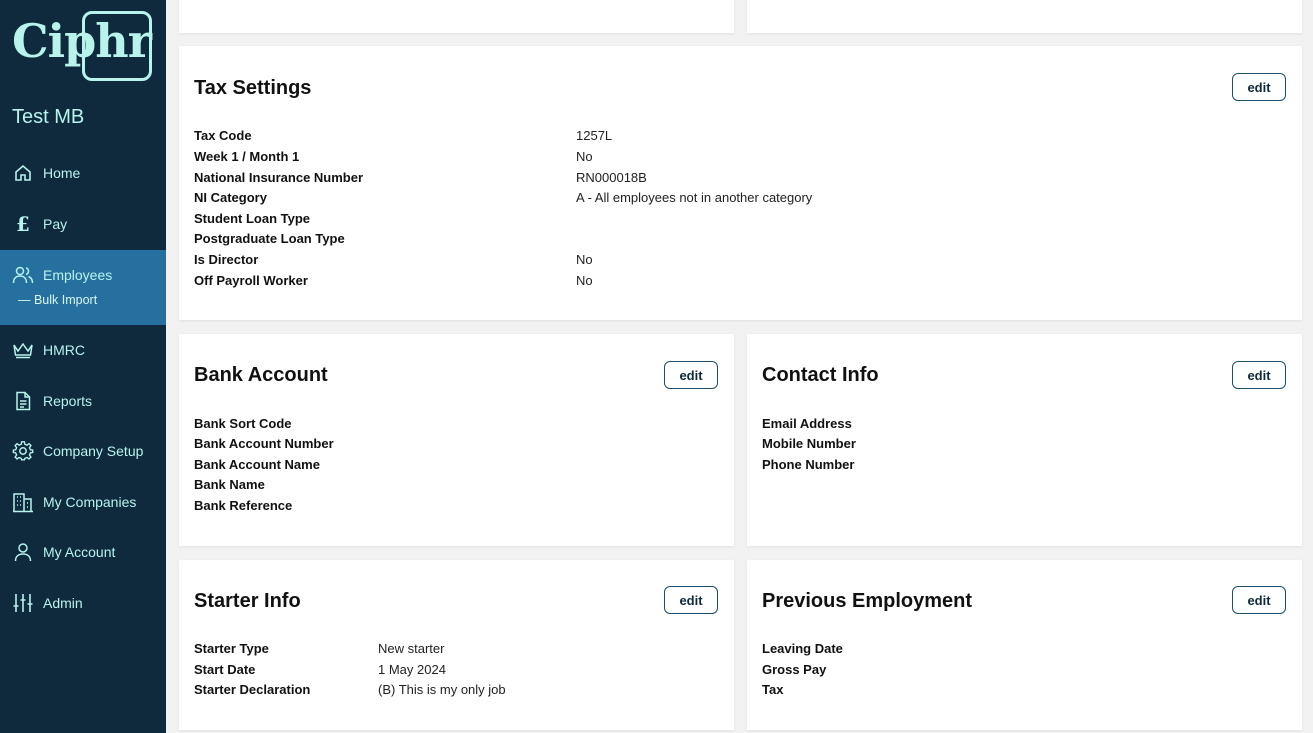 Image resolution: width=1313 pixels, height=733 pixels. Describe the element at coordinates (23, 350) in the screenshot. I see `crown-icon` at that location.